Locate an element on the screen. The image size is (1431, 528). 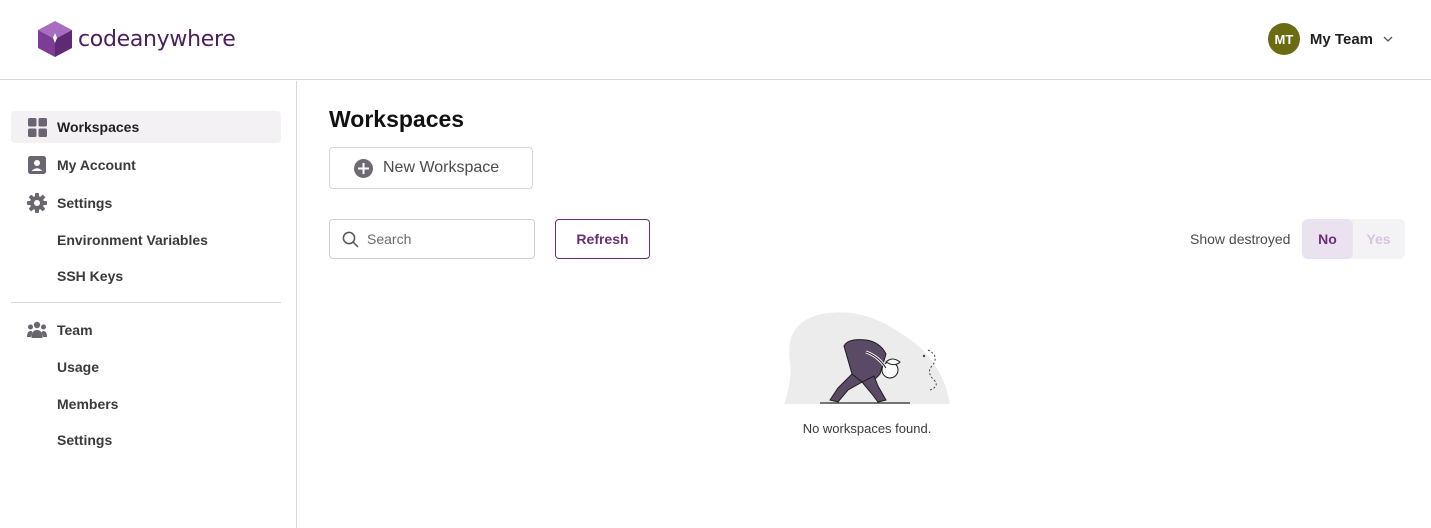
team-name: My Team is located at coordinates (1341, 39).